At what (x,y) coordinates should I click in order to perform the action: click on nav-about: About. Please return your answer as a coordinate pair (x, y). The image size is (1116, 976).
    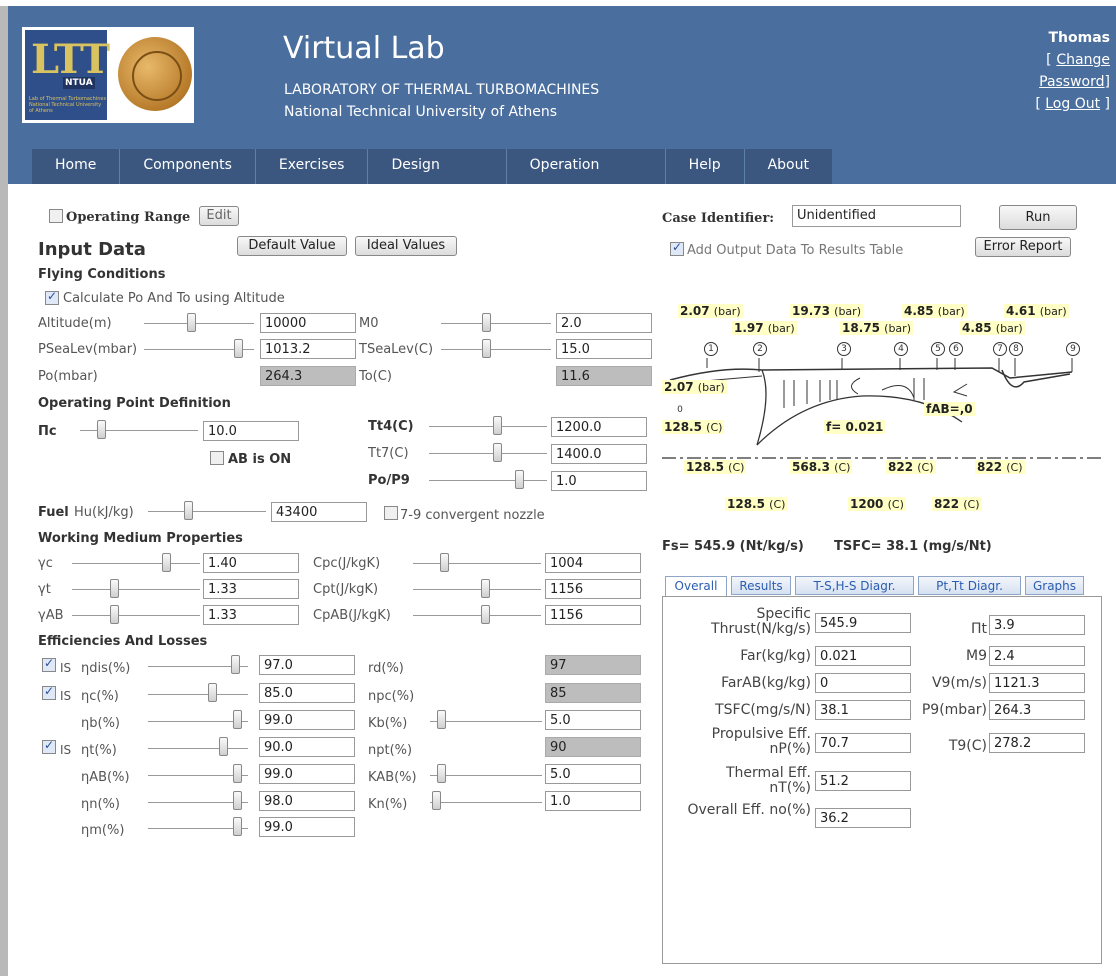
    Looking at the image, I should click on (788, 166).